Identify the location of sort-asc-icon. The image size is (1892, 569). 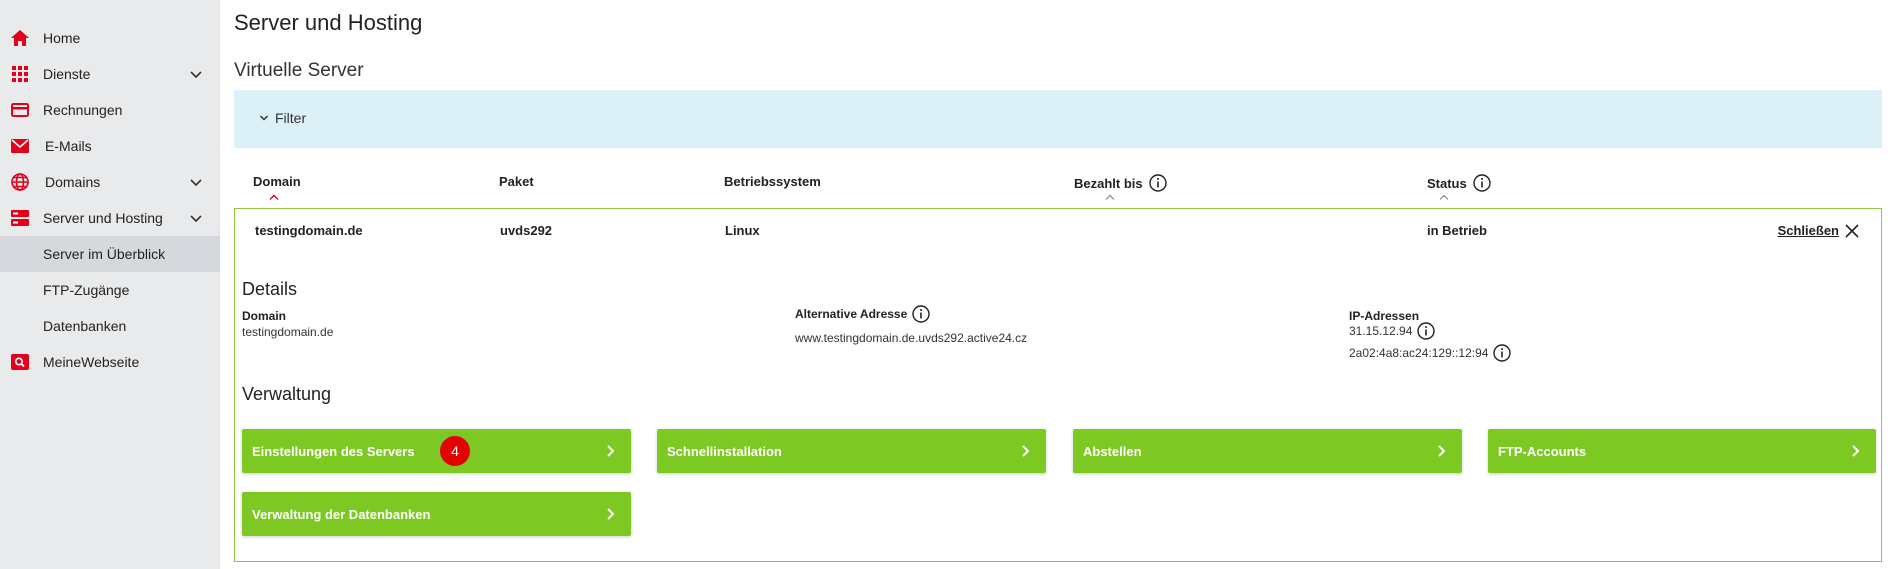
(274, 197).